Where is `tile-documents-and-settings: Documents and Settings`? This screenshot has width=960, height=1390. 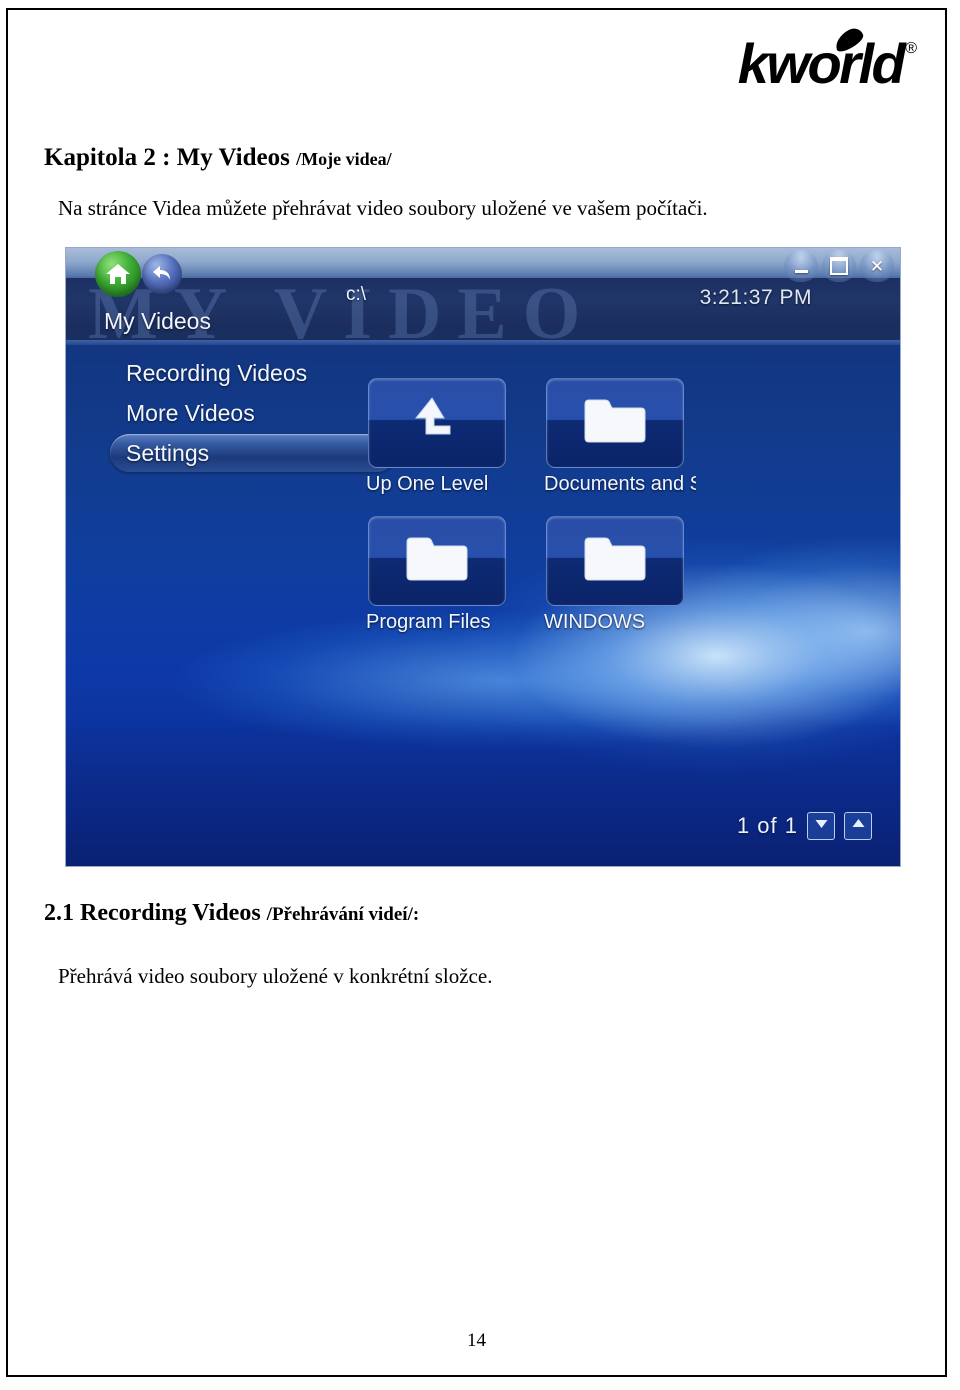 tile-documents-and-settings: Documents and Settings is located at coordinates (633, 437).